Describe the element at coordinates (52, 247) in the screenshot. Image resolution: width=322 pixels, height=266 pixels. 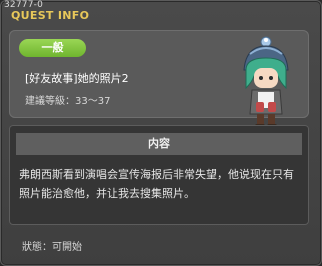
I see `quest-status: 狀態：可開始` at that location.